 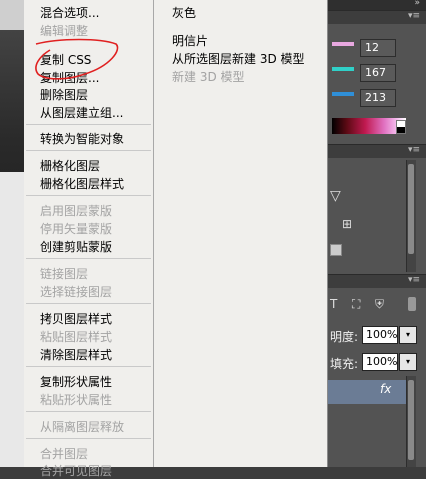 I want to click on fill-dropdown-icon: ▾, so click(x=408, y=362).